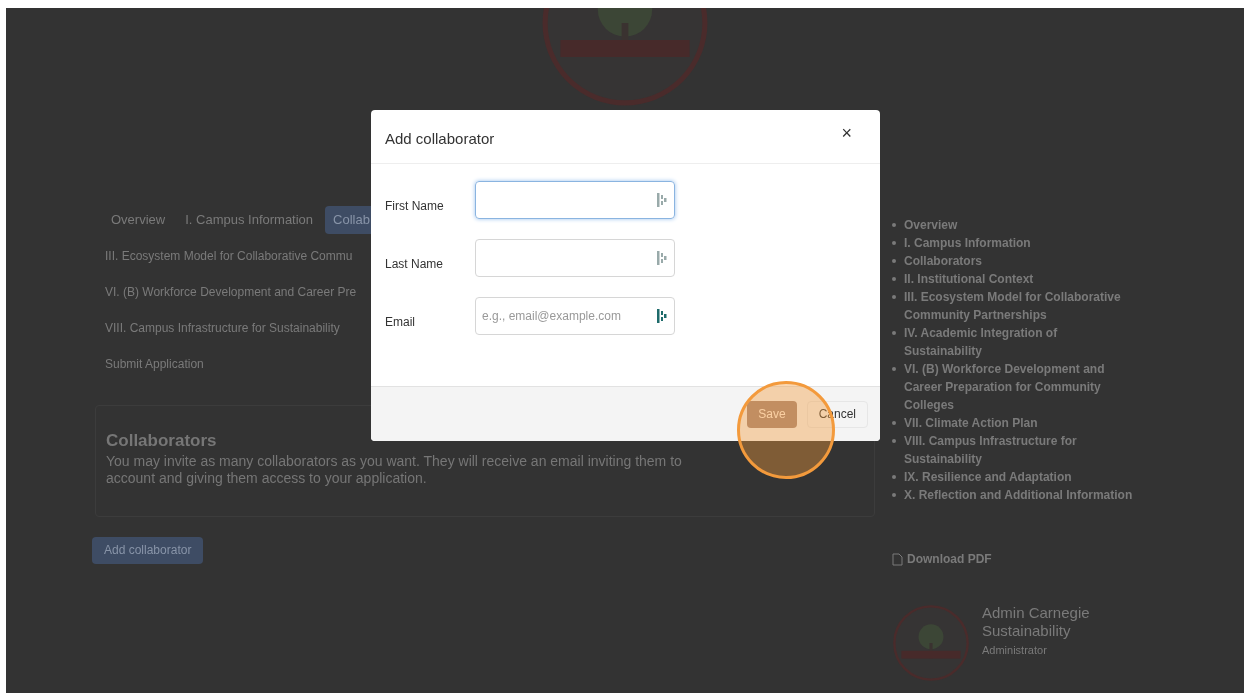  I want to click on tab: Overview, so click(138, 220).